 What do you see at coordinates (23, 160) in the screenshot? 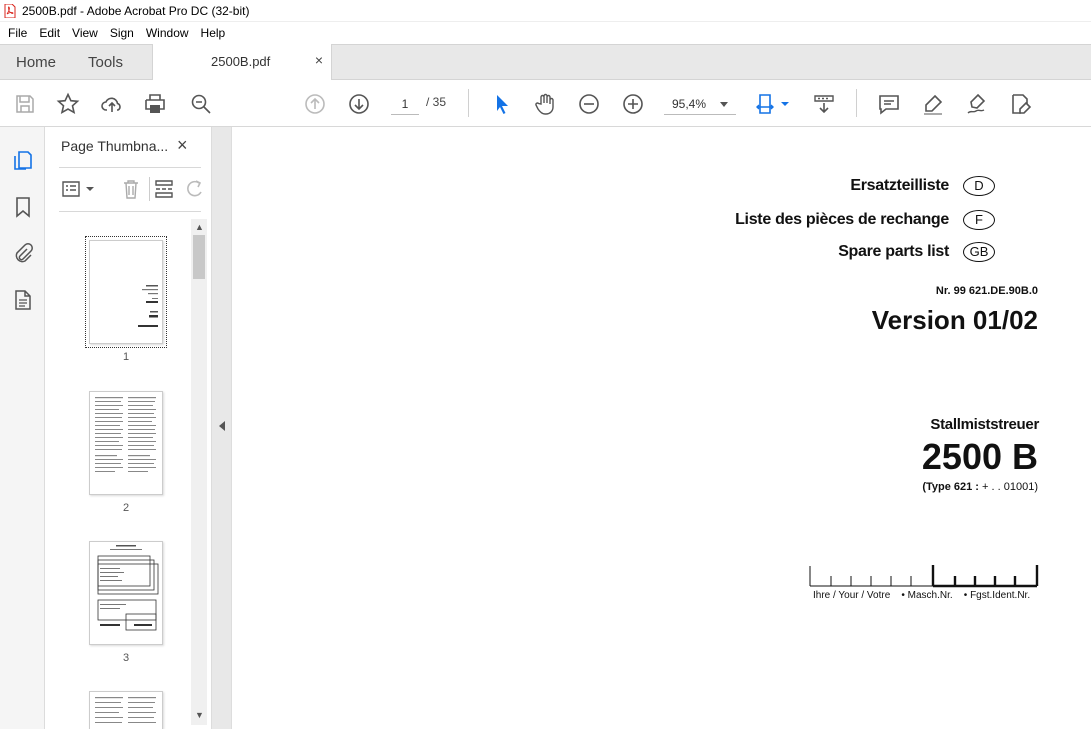
I see `page-thumbnails-icon` at bounding box center [23, 160].